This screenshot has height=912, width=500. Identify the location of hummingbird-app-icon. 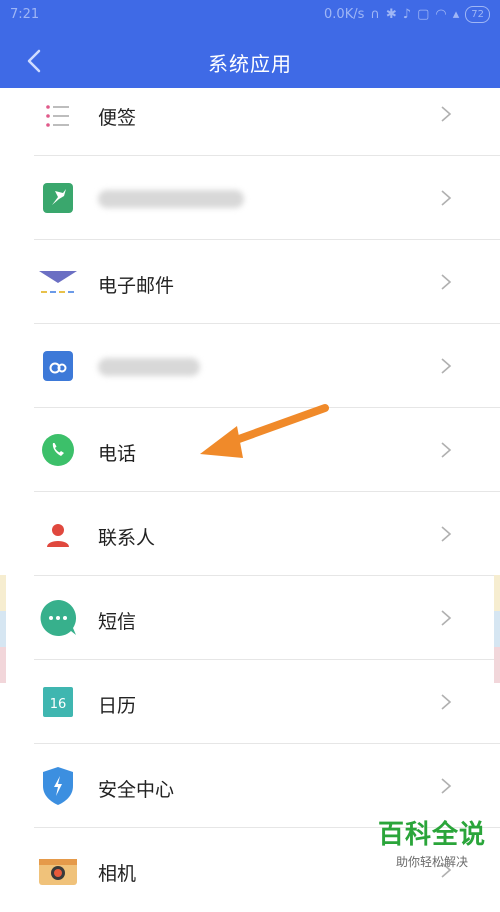
(58, 198).